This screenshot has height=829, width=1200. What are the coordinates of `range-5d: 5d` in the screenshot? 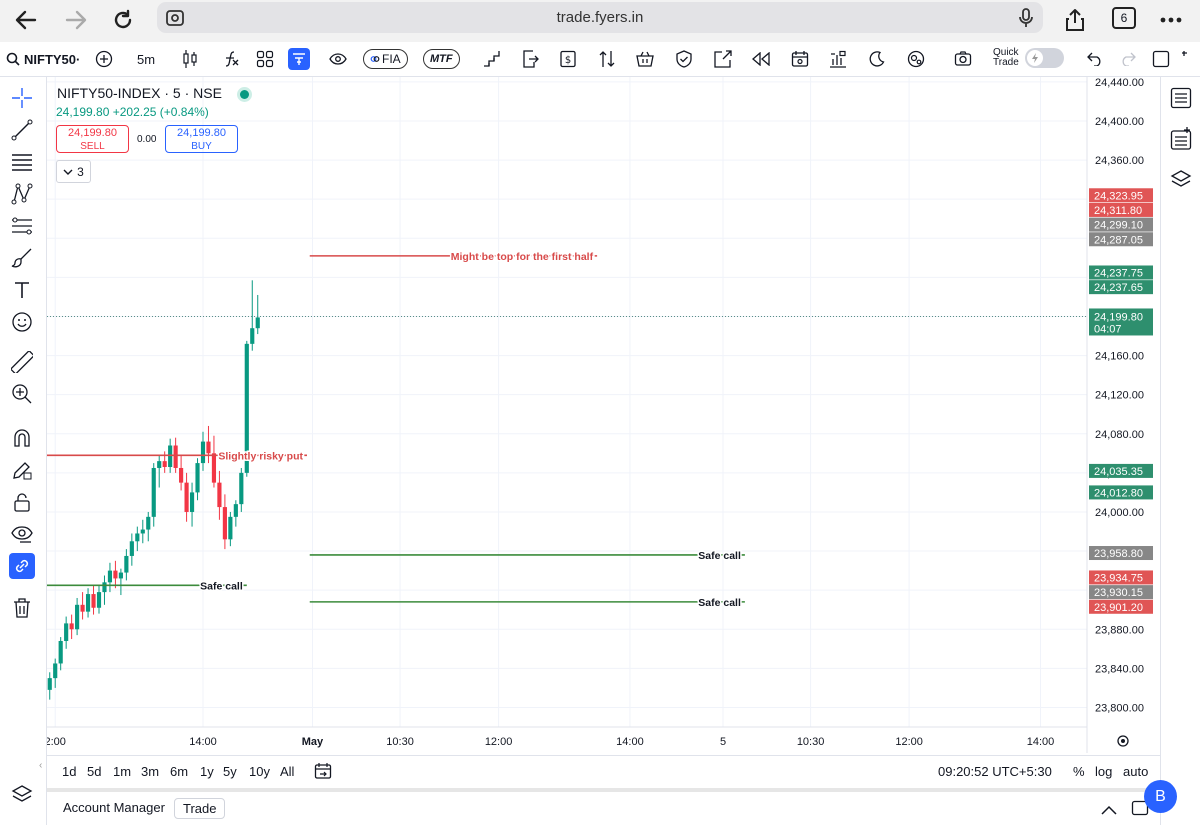 It's located at (94, 771).